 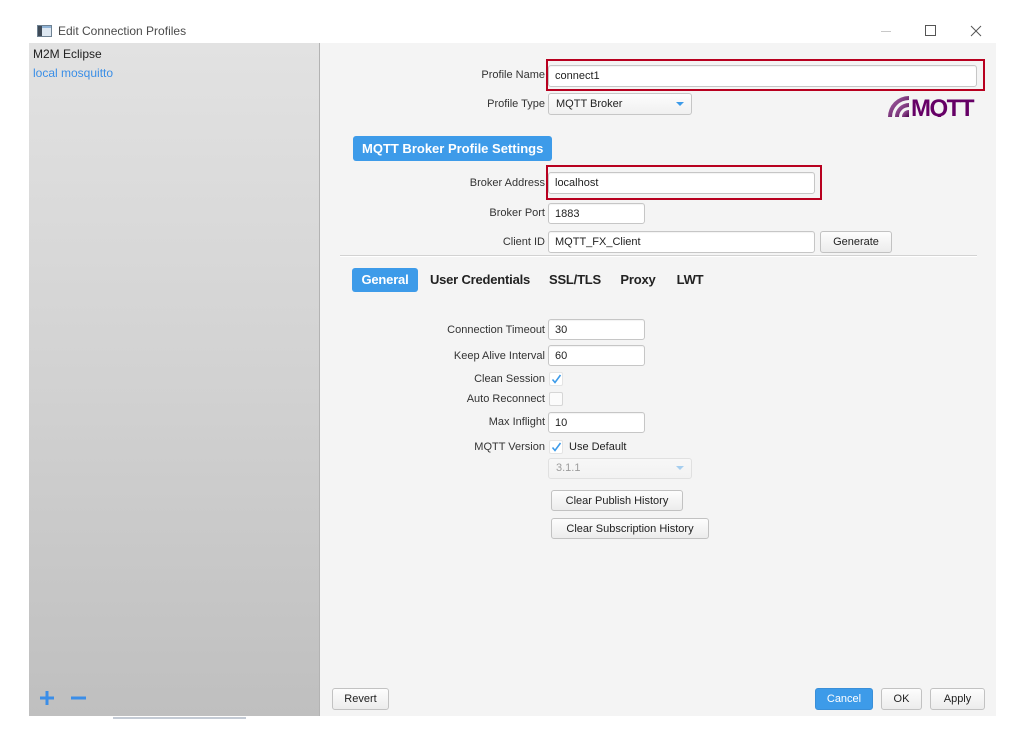 I want to click on use-default-checkbox, so click(x=556, y=447).